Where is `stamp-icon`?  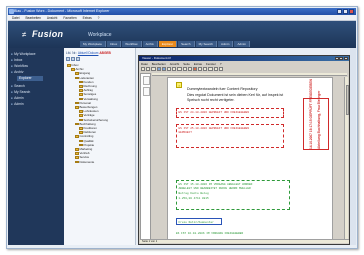 stamp-icon is located at coordinates (195, 69).